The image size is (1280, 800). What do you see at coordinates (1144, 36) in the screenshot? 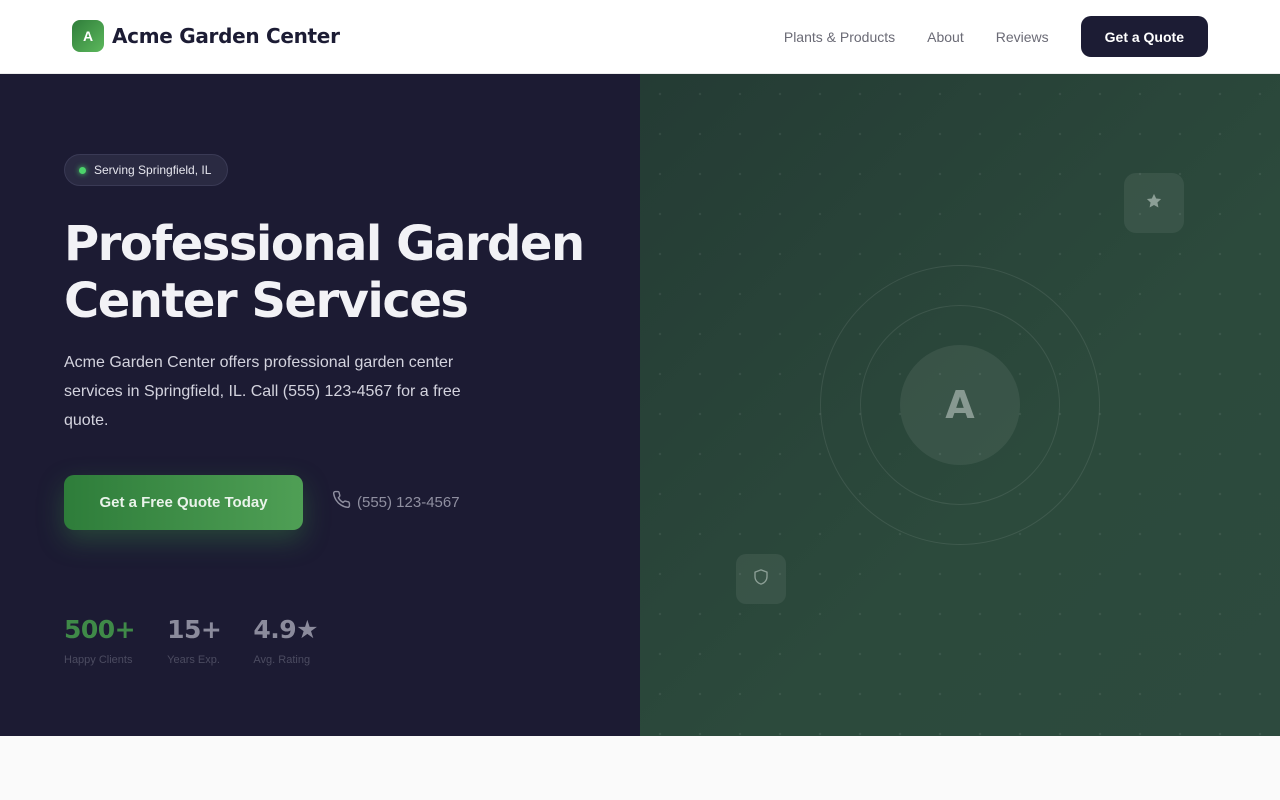
I see `get-a-quote-button: Get a Quote` at bounding box center [1144, 36].